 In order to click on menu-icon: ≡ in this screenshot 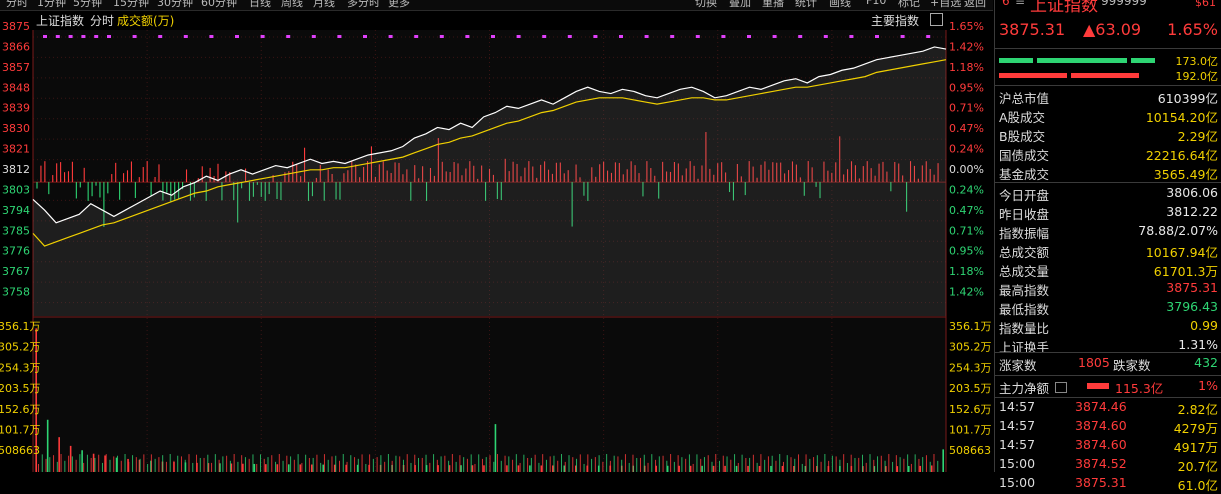, I will do `click(1020, 4)`.